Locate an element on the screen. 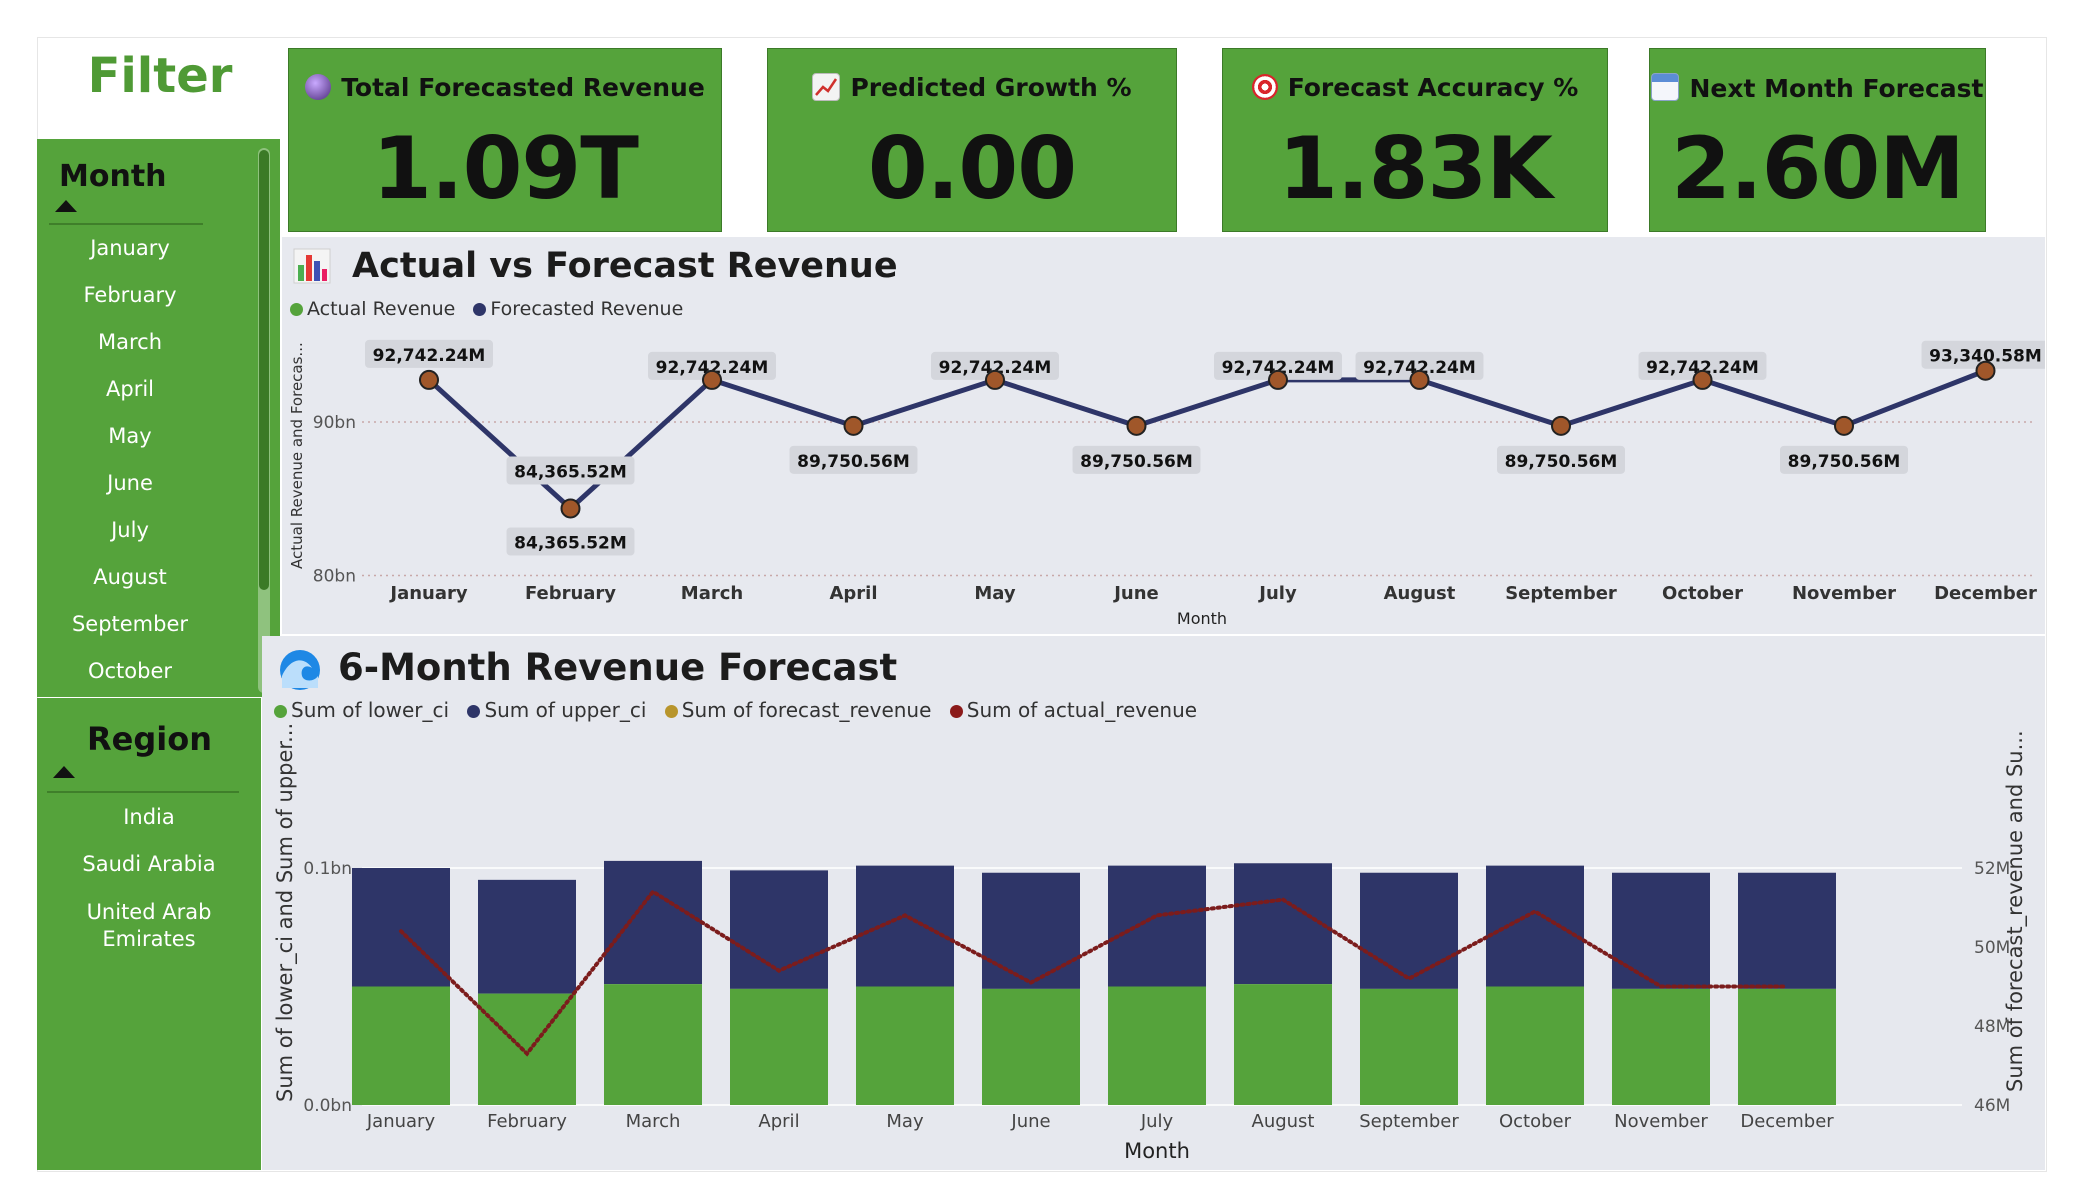 The image size is (2075, 1200). month-item-june: June is located at coordinates (130, 483).